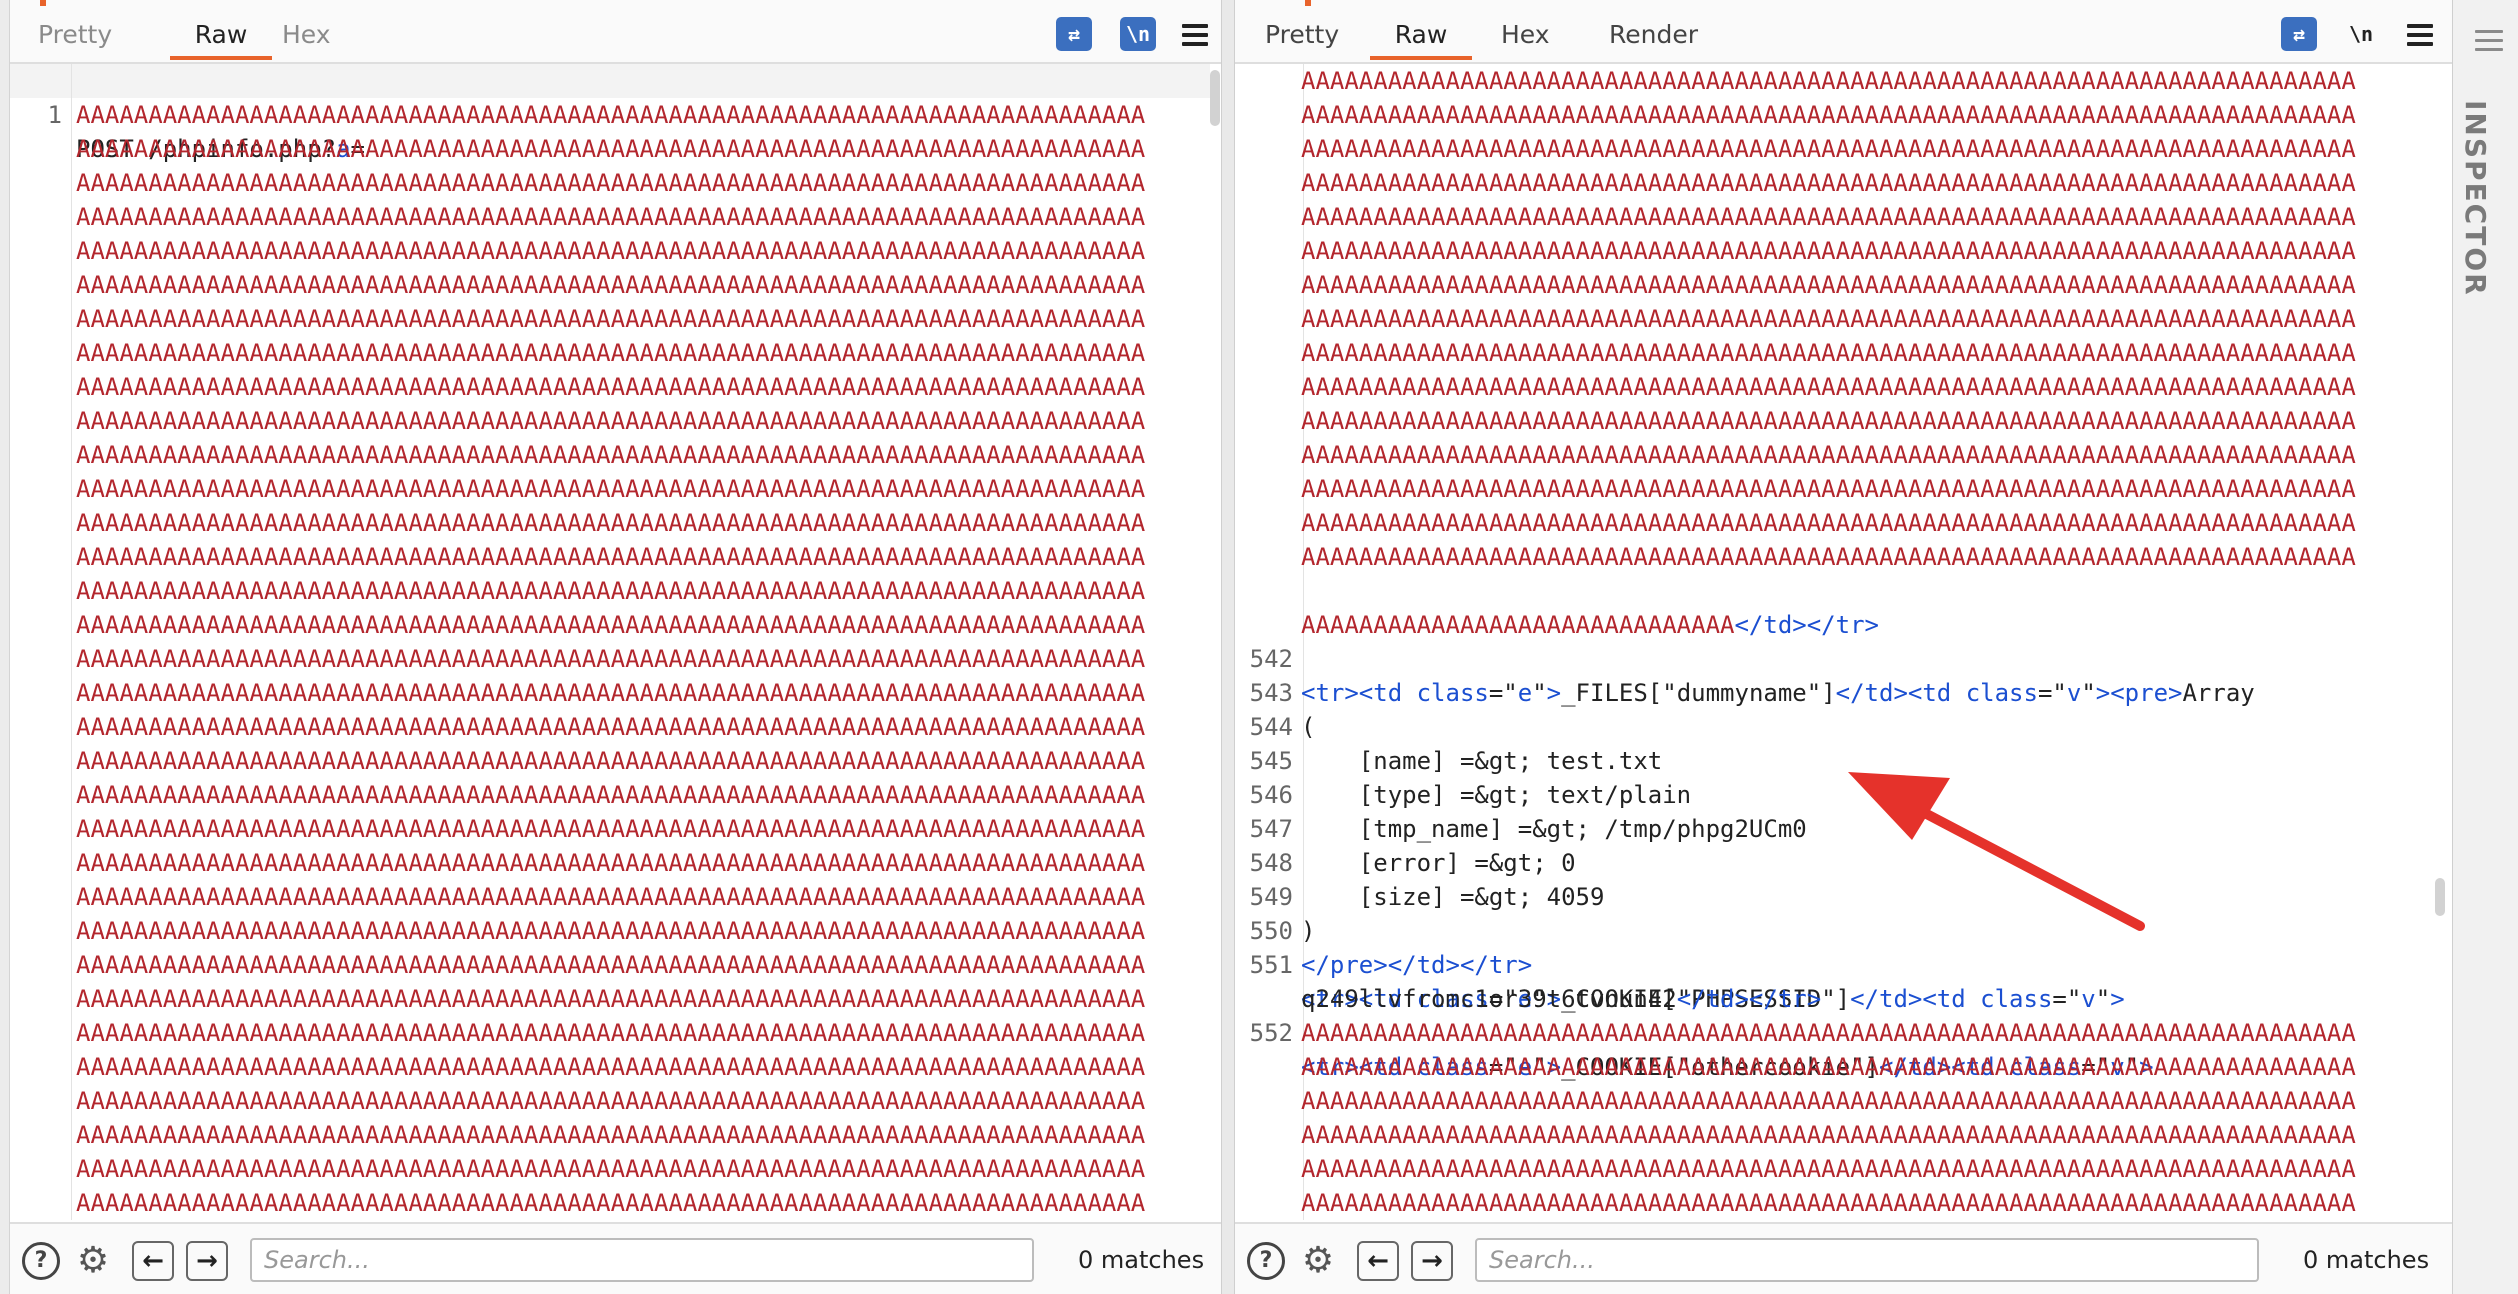 Image resolution: width=2518 pixels, height=1294 pixels. I want to click on inspector-sidebar: INSPECTOR, so click(2485, 647).